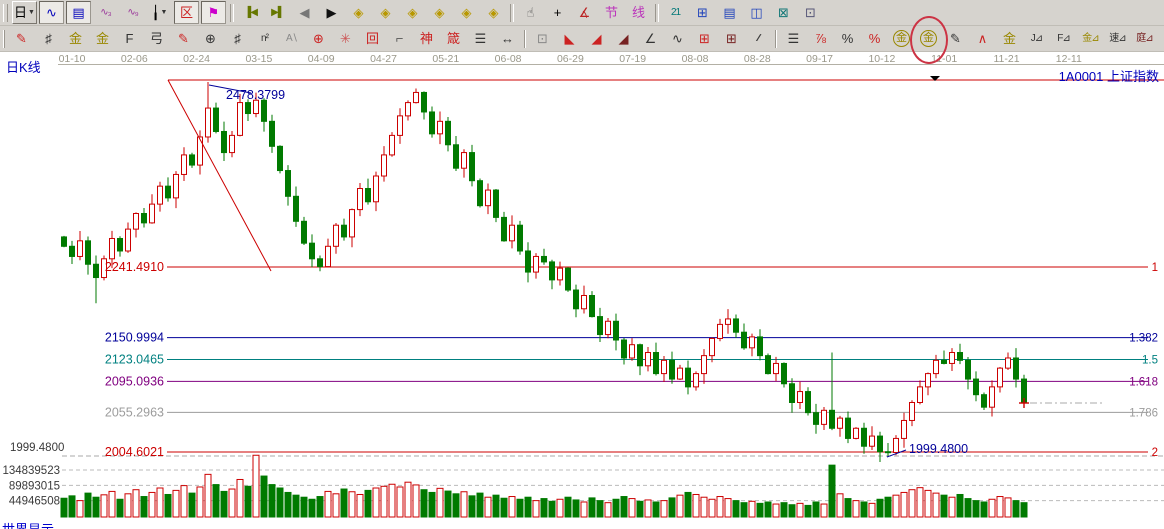 The width and height of the screenshot is (1164, 529). I want to click on fib-ratio-label: 1.5, so click(1150, 361).